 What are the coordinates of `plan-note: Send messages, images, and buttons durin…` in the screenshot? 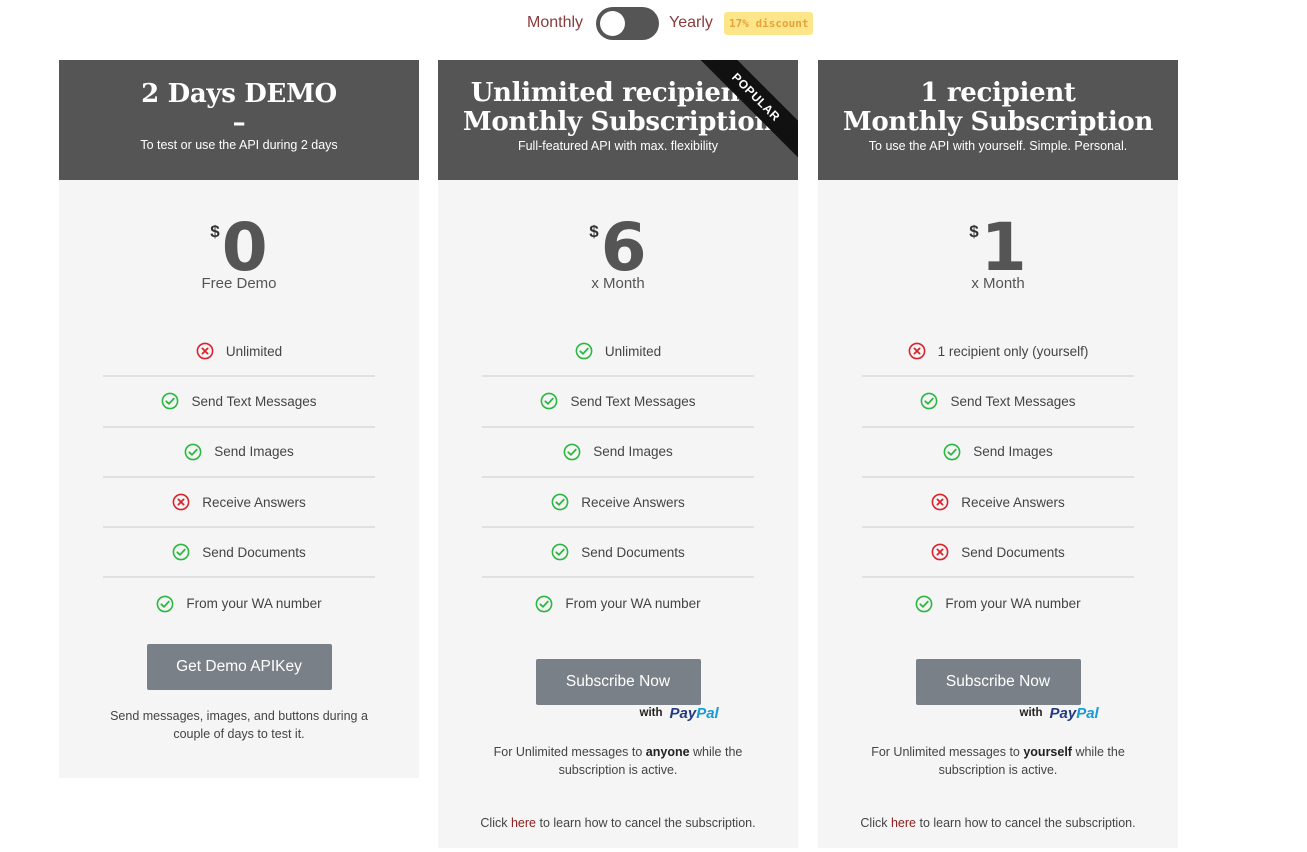 It's located at (239, 724).